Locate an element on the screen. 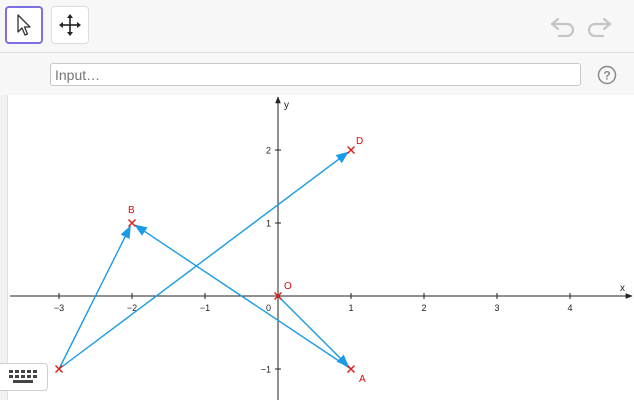 The height and width of the screenshot is (400, 634). redo-button is located at coordinates (599, 26).